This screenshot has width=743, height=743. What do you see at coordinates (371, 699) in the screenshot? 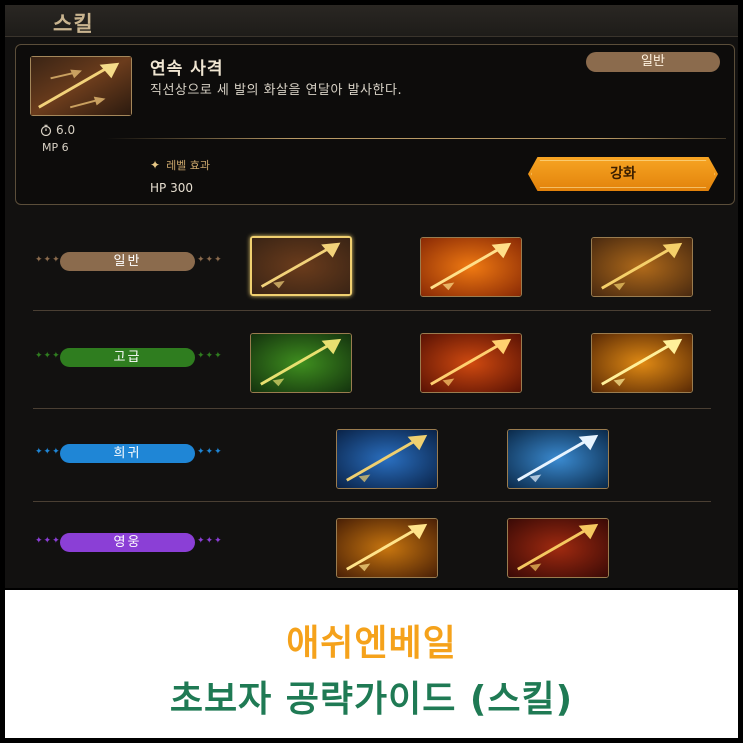
I see `caption-subtitle: 초보자 공략가이드 (스킬)` at bounding box center [371, 699].